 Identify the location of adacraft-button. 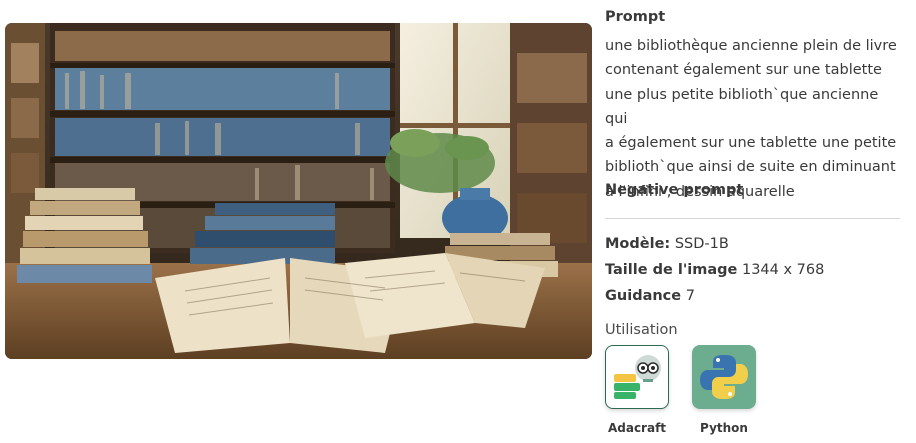
(637, 377).